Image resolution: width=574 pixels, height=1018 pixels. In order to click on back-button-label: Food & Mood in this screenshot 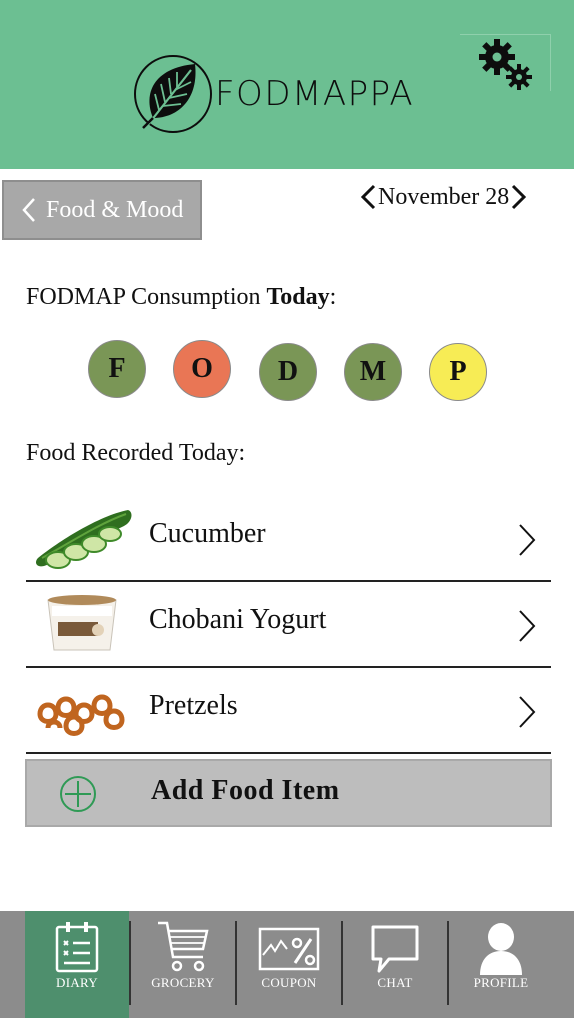, I will do `click(115, 209)`.